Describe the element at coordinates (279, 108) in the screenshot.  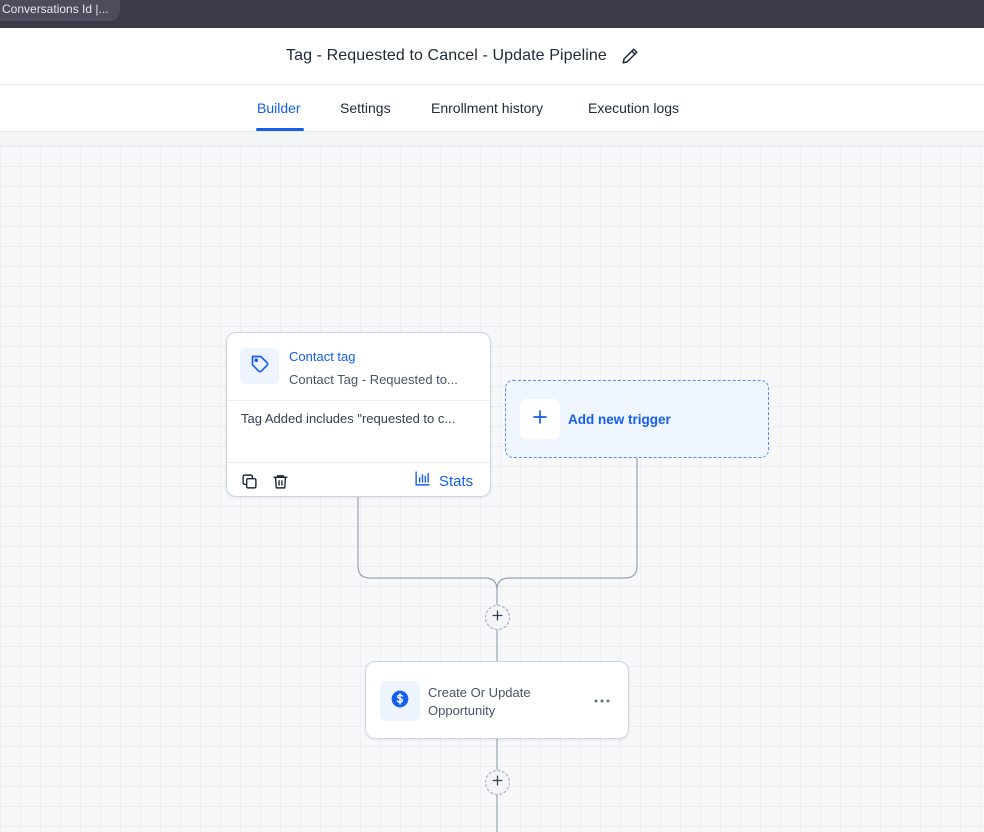
I see `tab-builder: Builder` at that location.